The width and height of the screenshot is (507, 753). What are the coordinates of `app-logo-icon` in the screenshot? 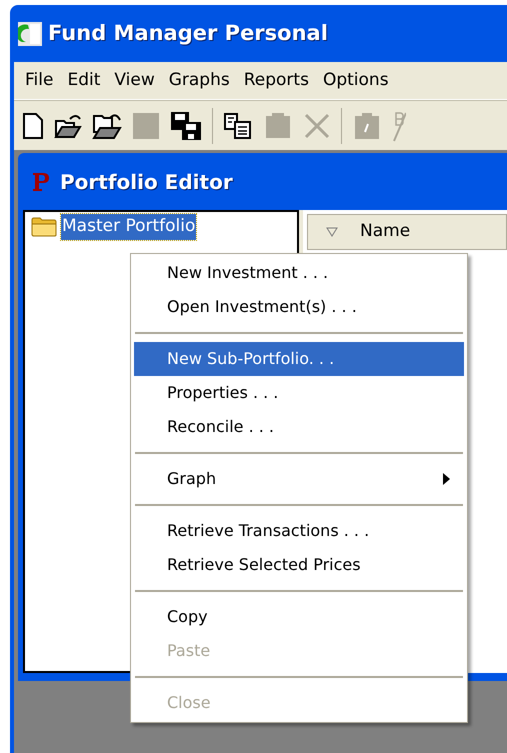 It's located at (30, 34).